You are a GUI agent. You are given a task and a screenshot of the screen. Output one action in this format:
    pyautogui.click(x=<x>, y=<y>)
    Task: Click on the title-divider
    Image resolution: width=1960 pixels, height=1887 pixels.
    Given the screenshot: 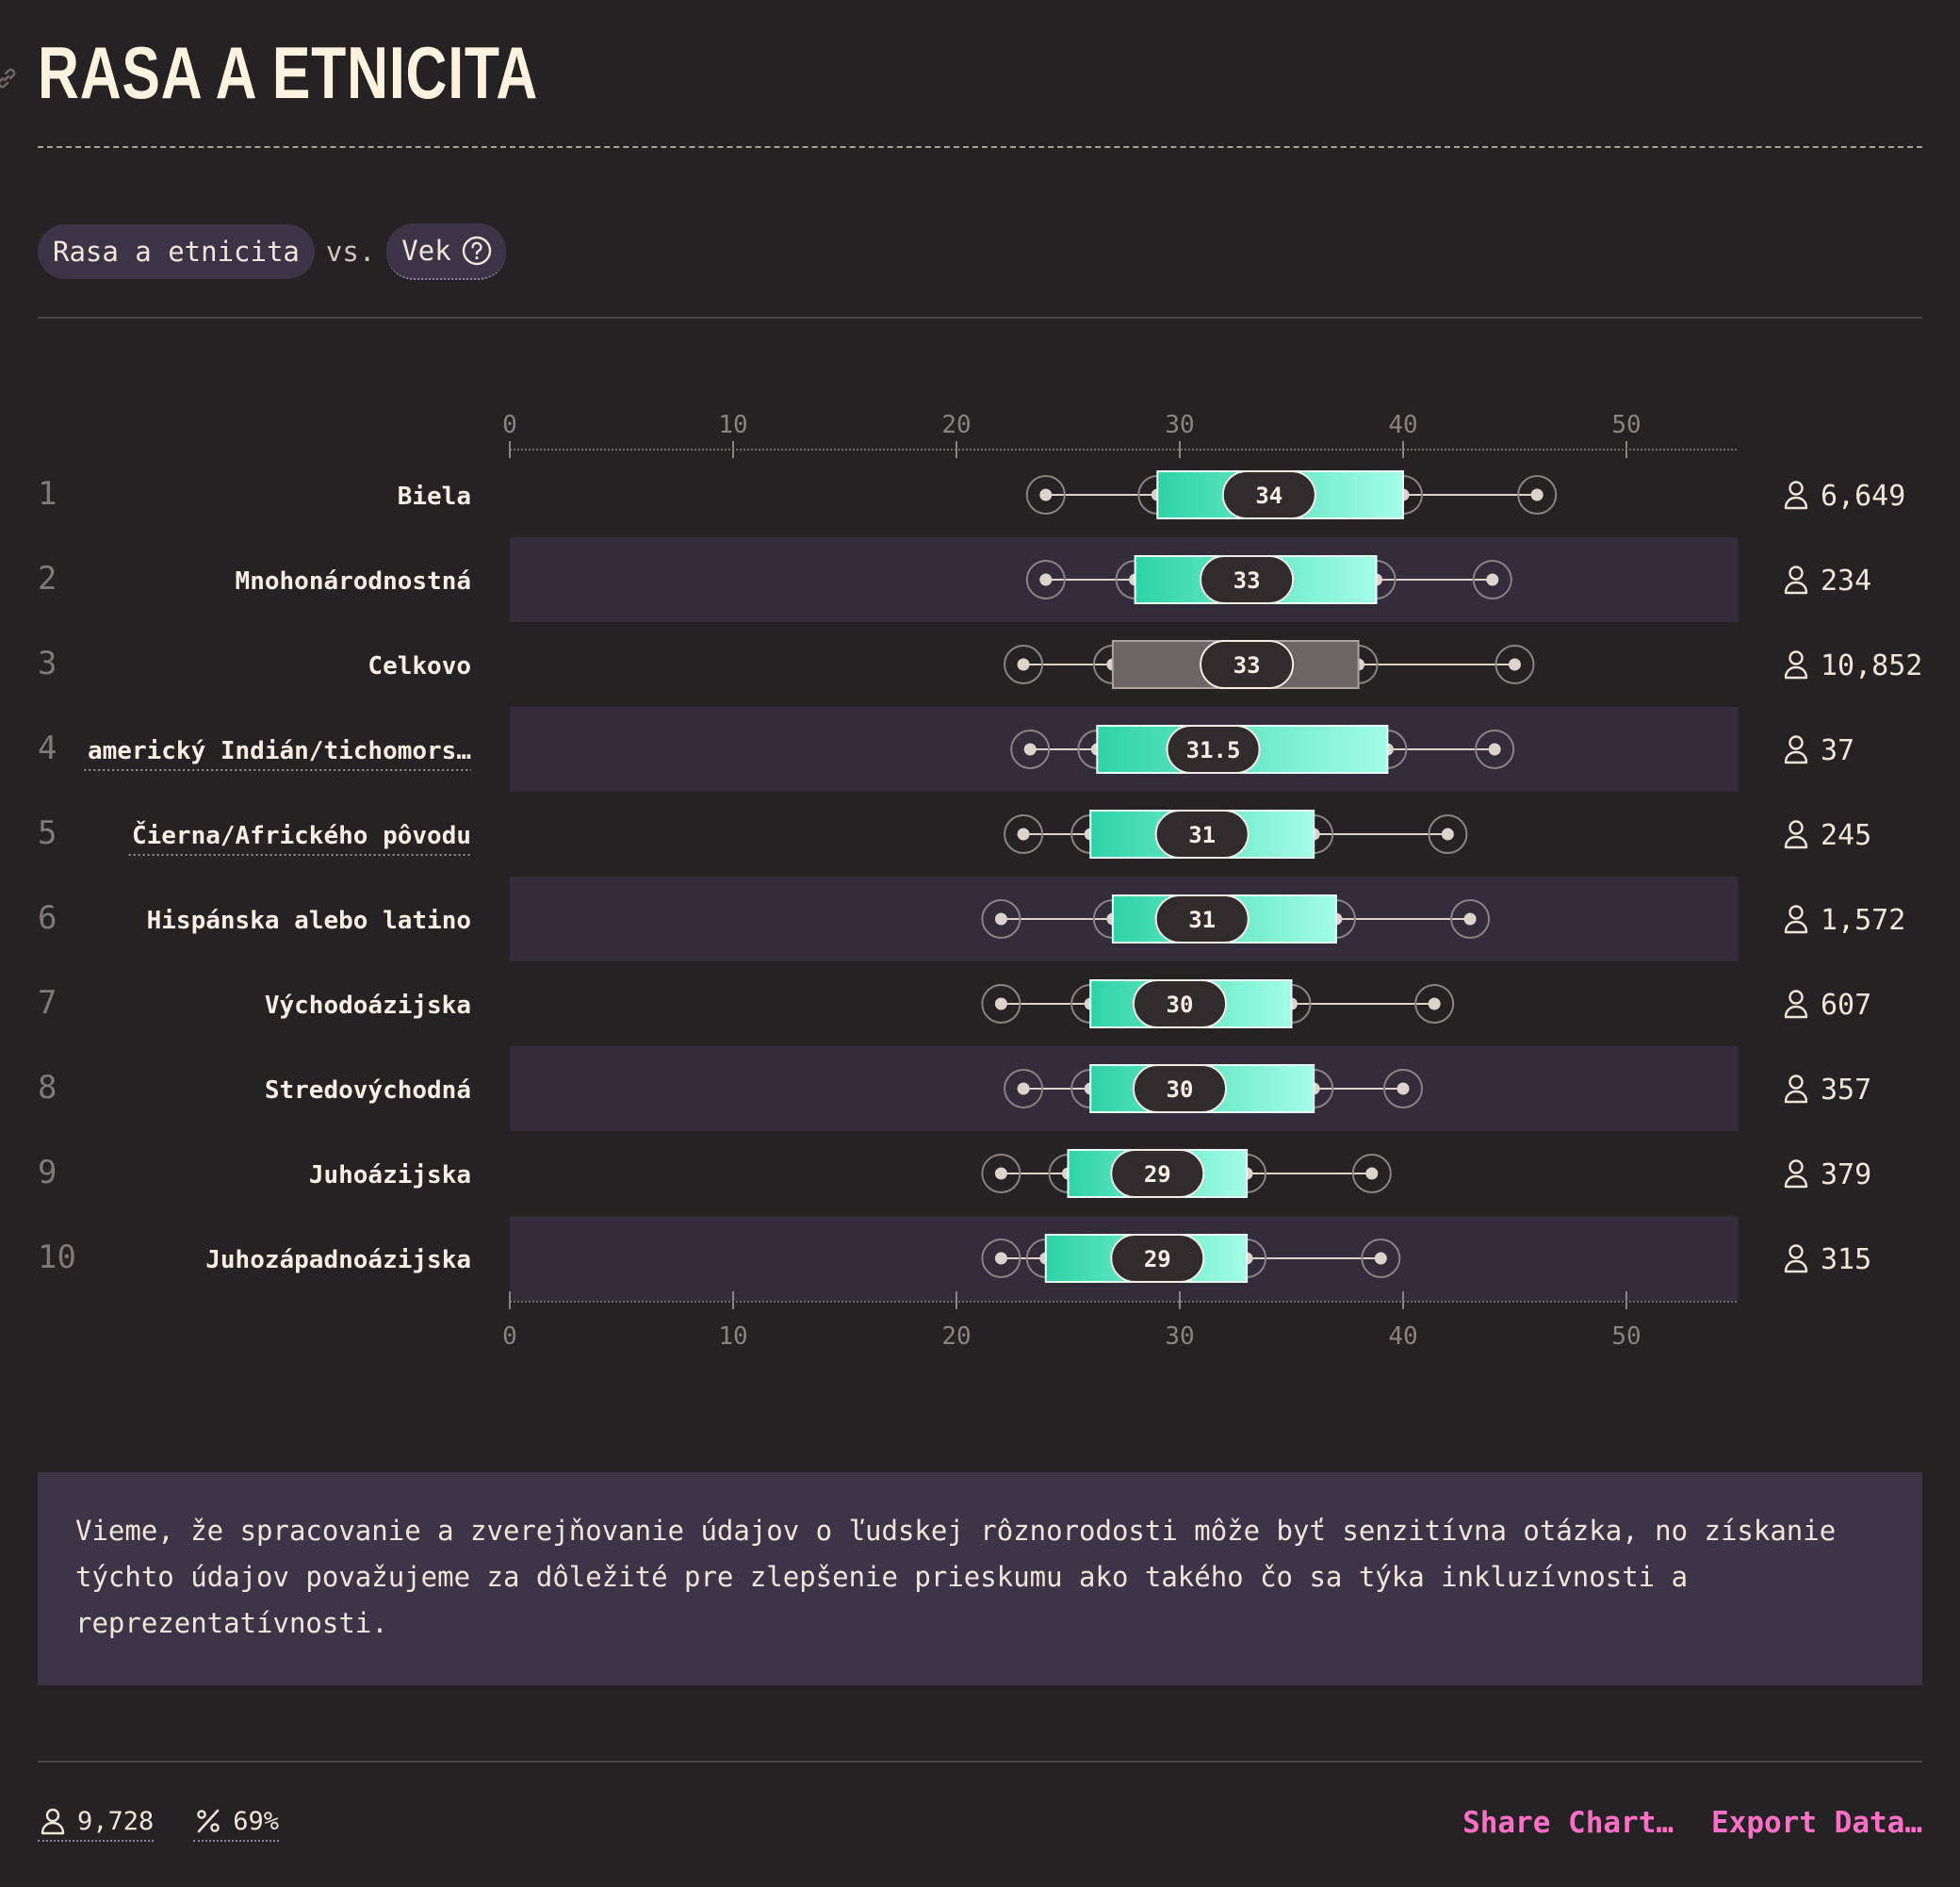 What is the action you would take?
    pyautogui.click(x=980, y=147)
    